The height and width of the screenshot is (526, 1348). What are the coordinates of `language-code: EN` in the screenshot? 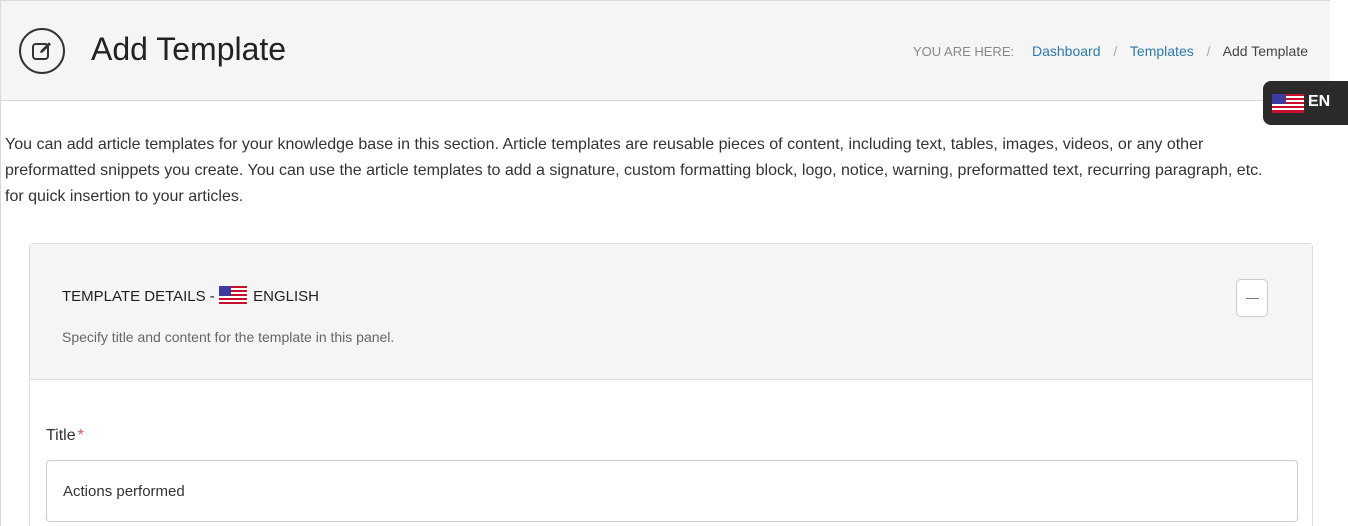 It's located at (1319, 101).